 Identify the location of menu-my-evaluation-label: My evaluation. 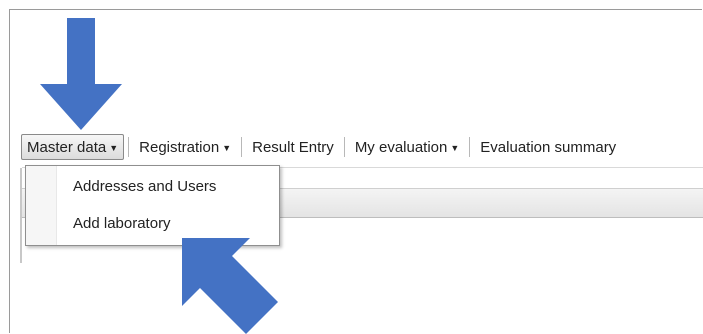
(401, 147).